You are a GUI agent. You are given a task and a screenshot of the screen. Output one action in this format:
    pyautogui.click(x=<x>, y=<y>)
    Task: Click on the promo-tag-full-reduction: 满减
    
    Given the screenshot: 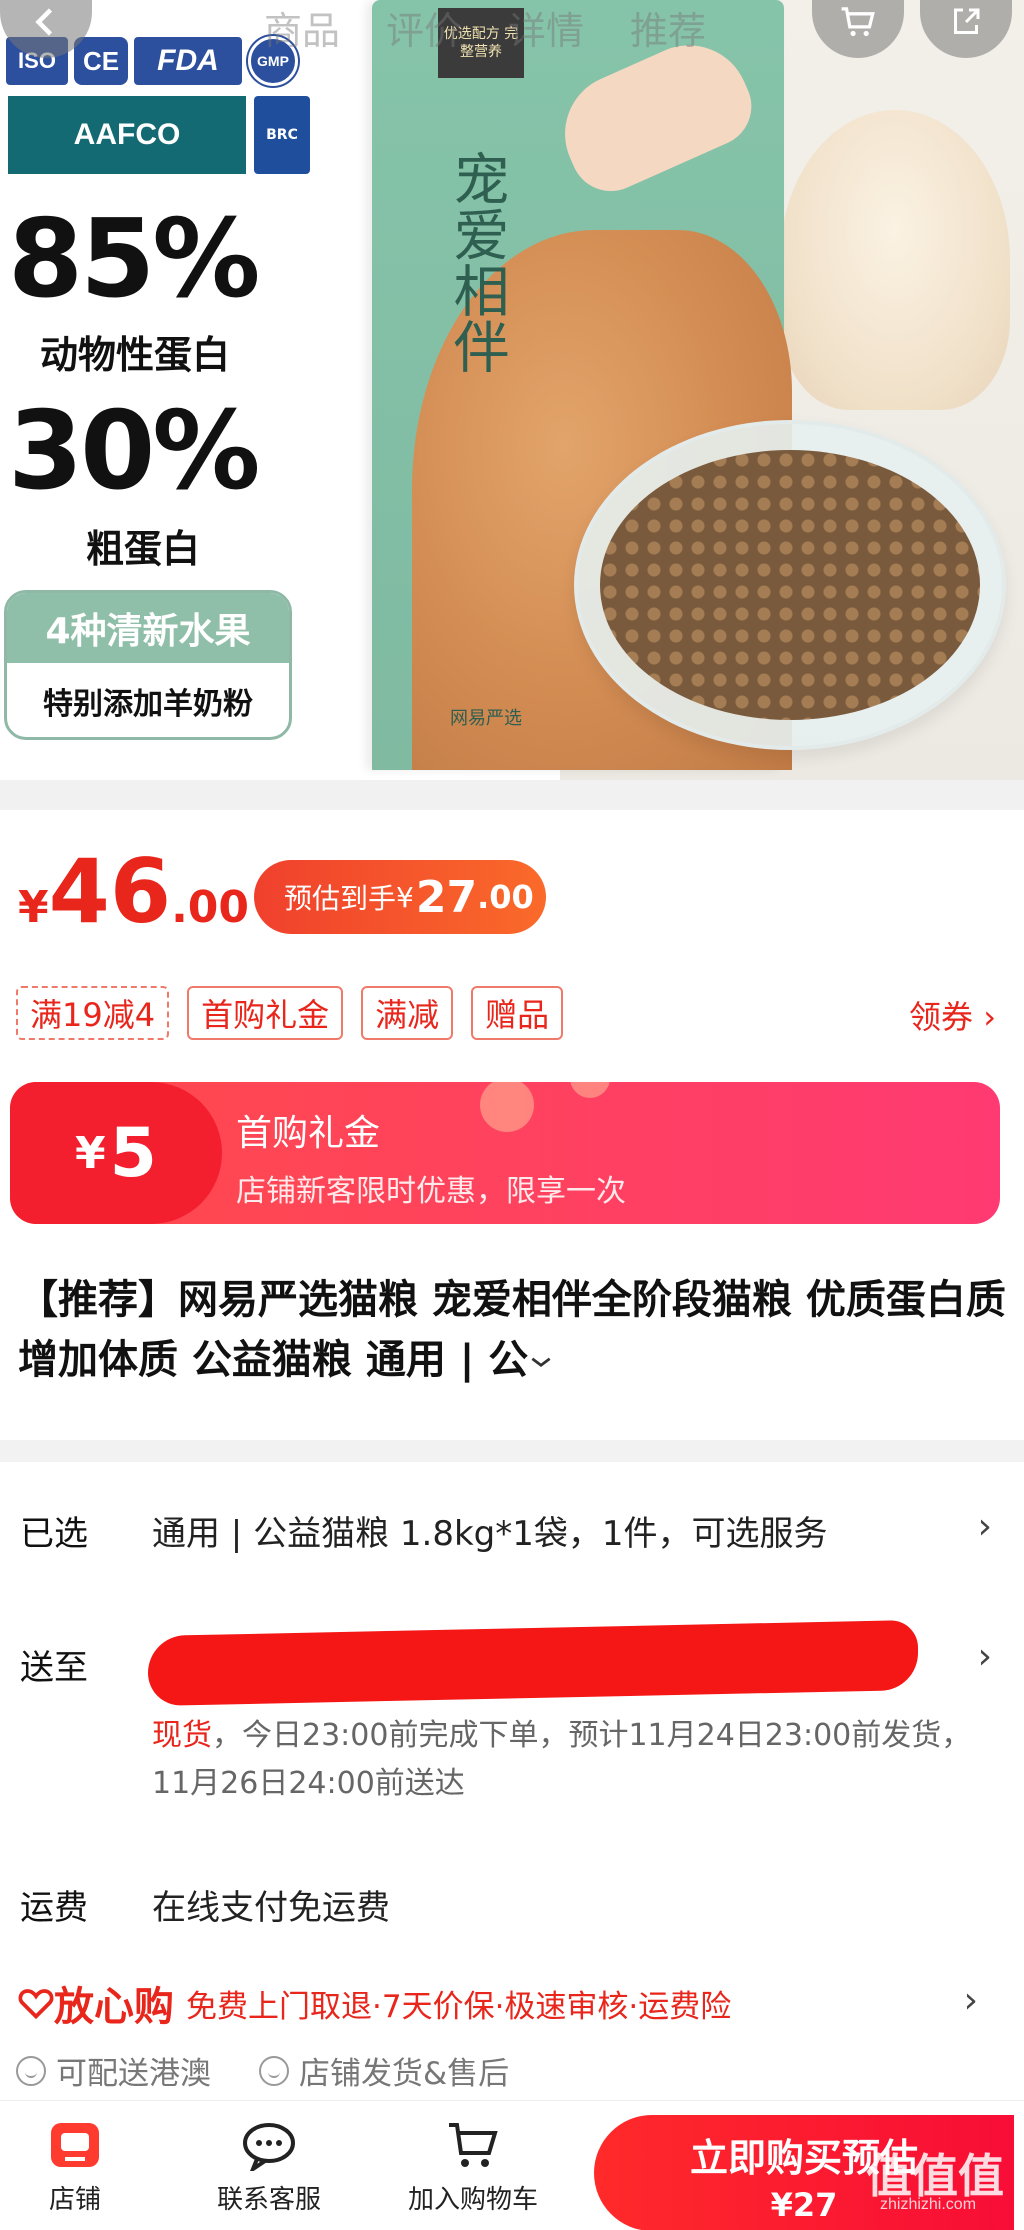 What is the action you would take?
    pyautogui.click(x=407, y=1013)
    